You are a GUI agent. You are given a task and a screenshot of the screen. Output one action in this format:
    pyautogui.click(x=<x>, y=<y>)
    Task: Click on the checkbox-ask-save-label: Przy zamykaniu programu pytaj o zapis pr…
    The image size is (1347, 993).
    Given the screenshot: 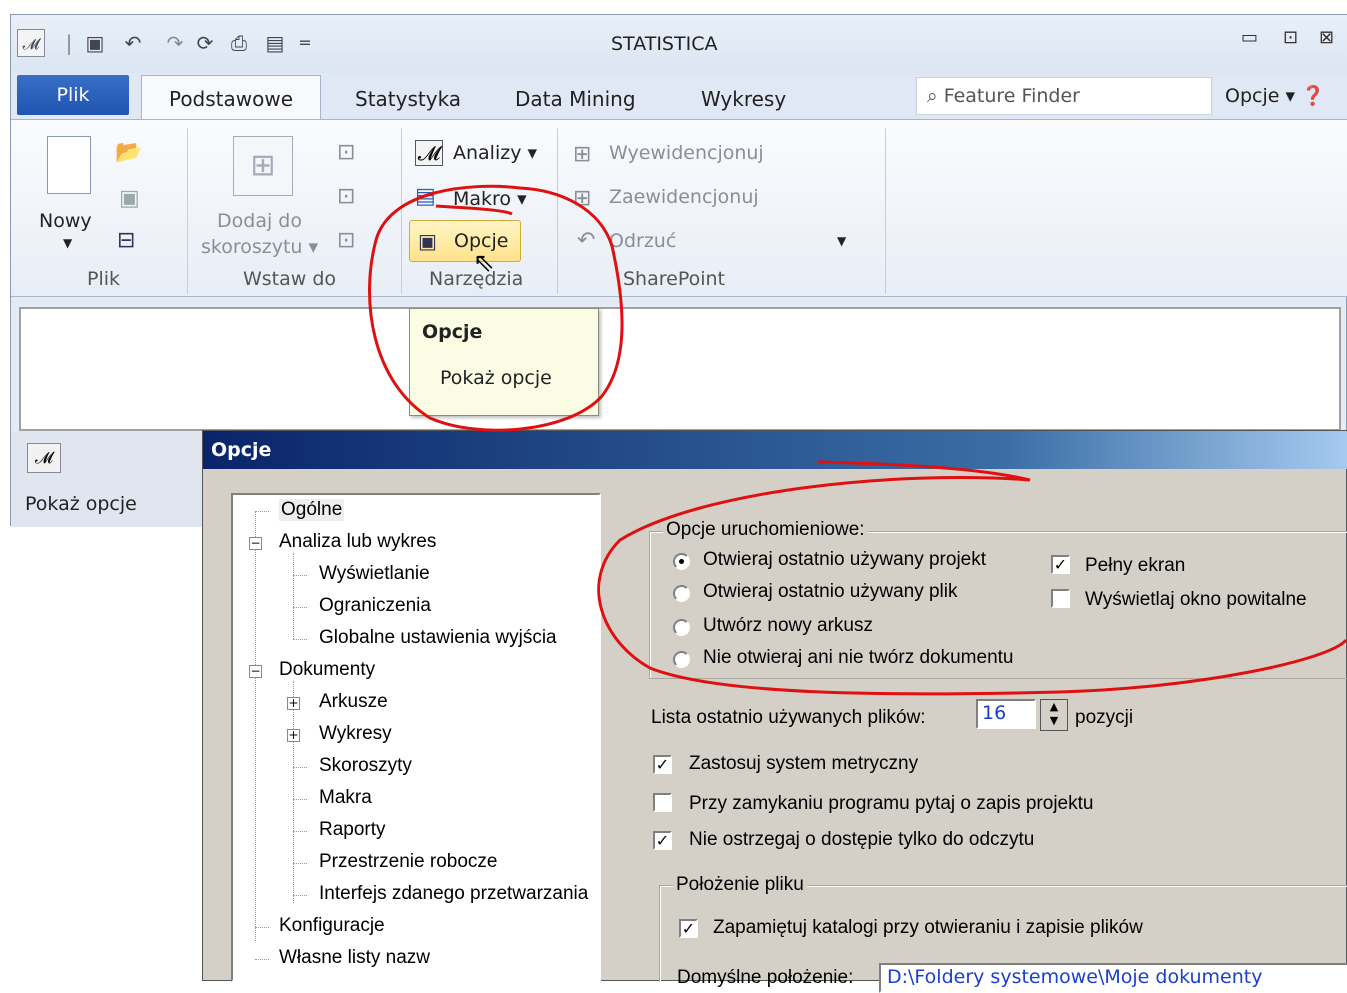 What is the action you would take?
    pyautogui.click(x=891, y=804)
    